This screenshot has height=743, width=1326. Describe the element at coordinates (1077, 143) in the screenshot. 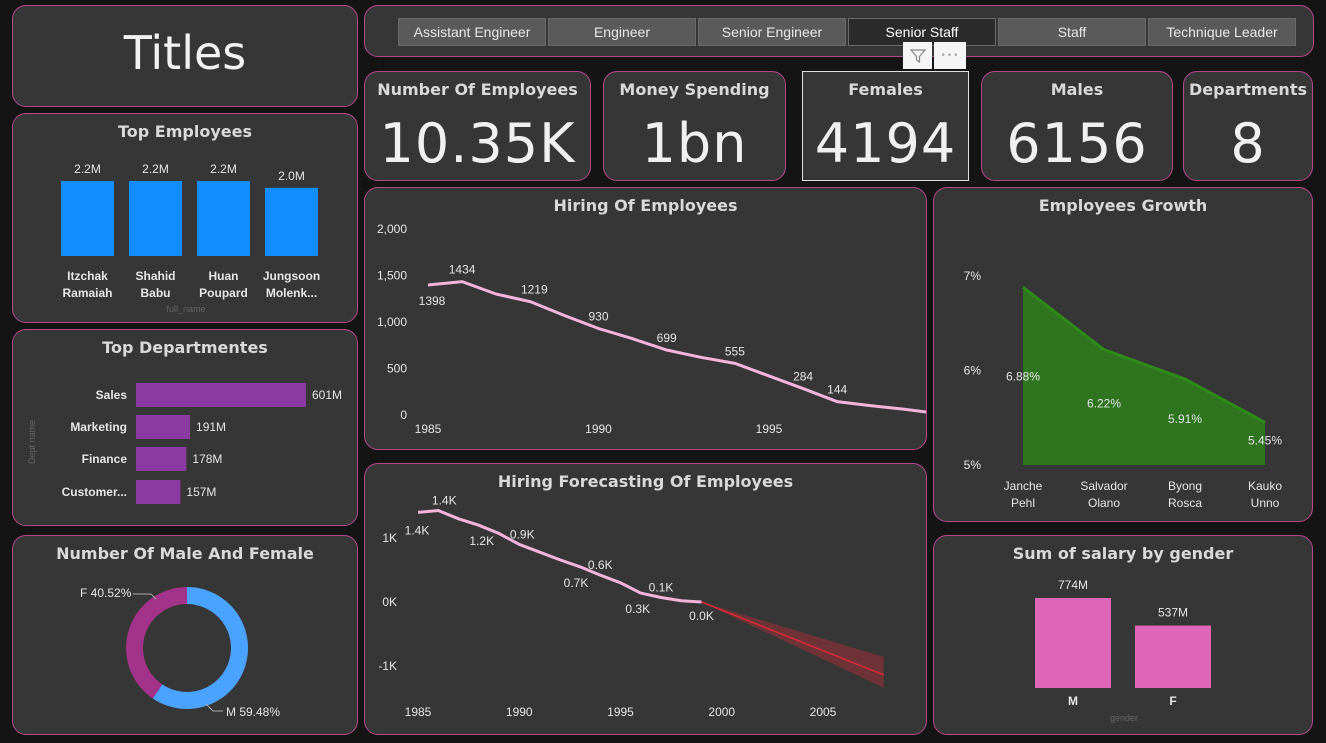

I see `kpi-males-value: 6156` at that location.